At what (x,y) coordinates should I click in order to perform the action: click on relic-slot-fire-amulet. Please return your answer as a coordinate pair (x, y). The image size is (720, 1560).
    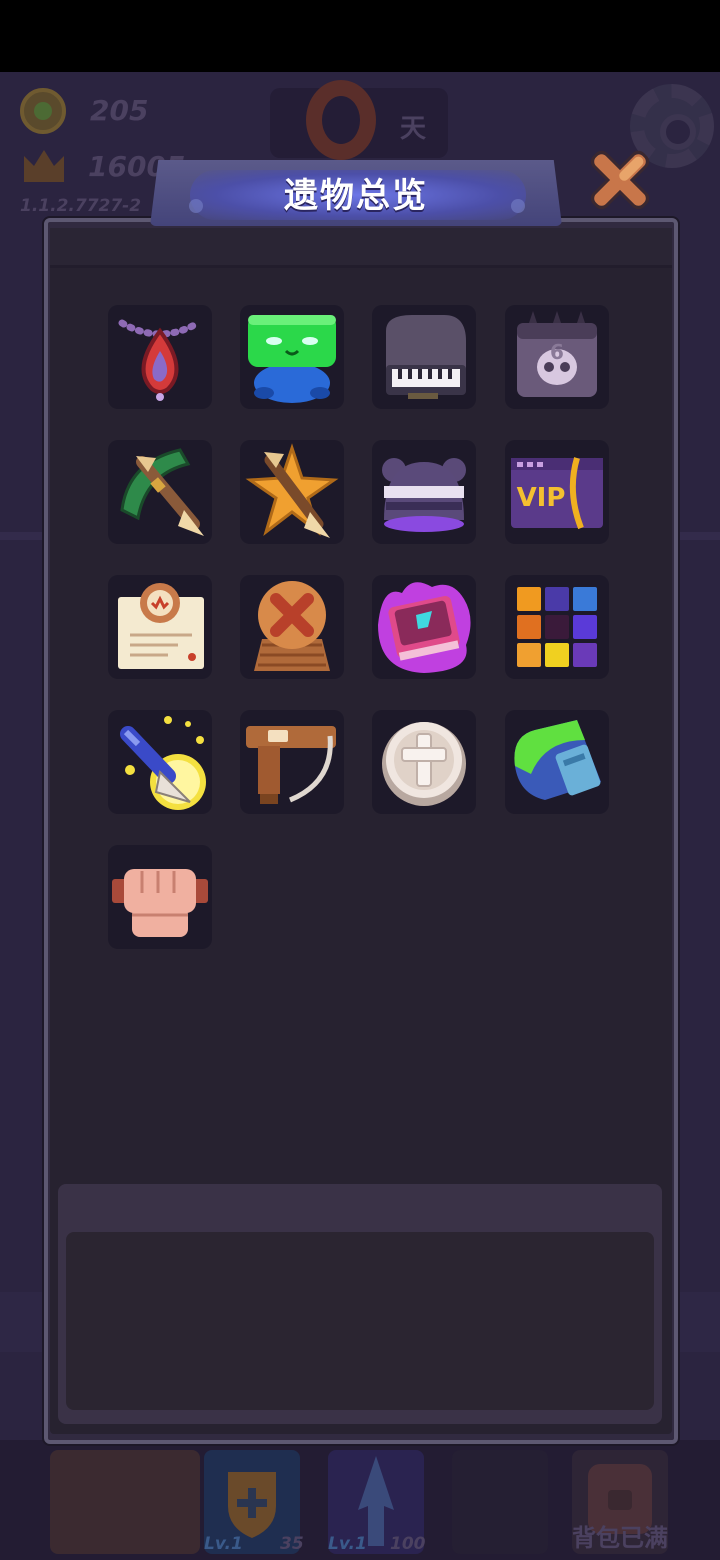
    Looking at the image, I should click on (160, 357).